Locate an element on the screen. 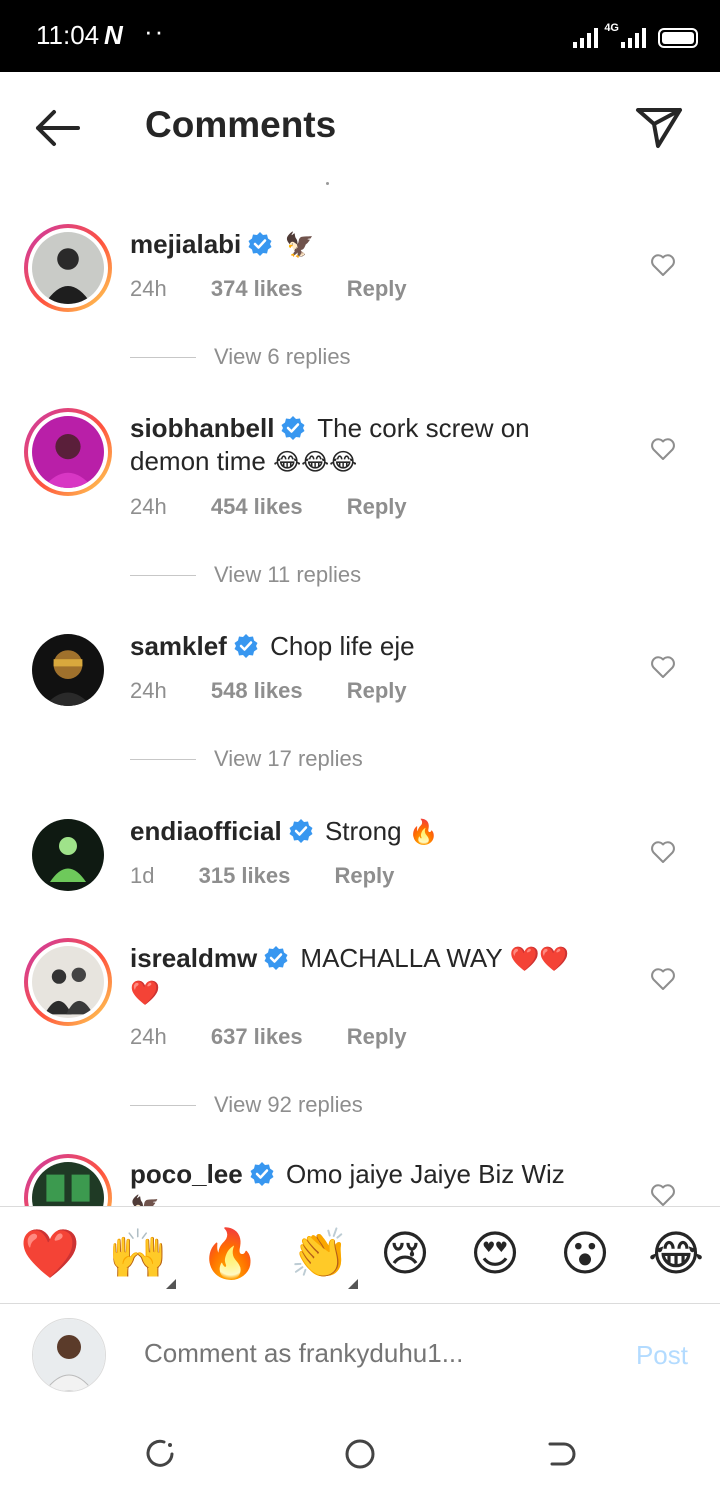 The height and width of the screenshot is (1500, 720). comment-text: endiaofficial Strong 🔥 is located at coordinates (365, 832).